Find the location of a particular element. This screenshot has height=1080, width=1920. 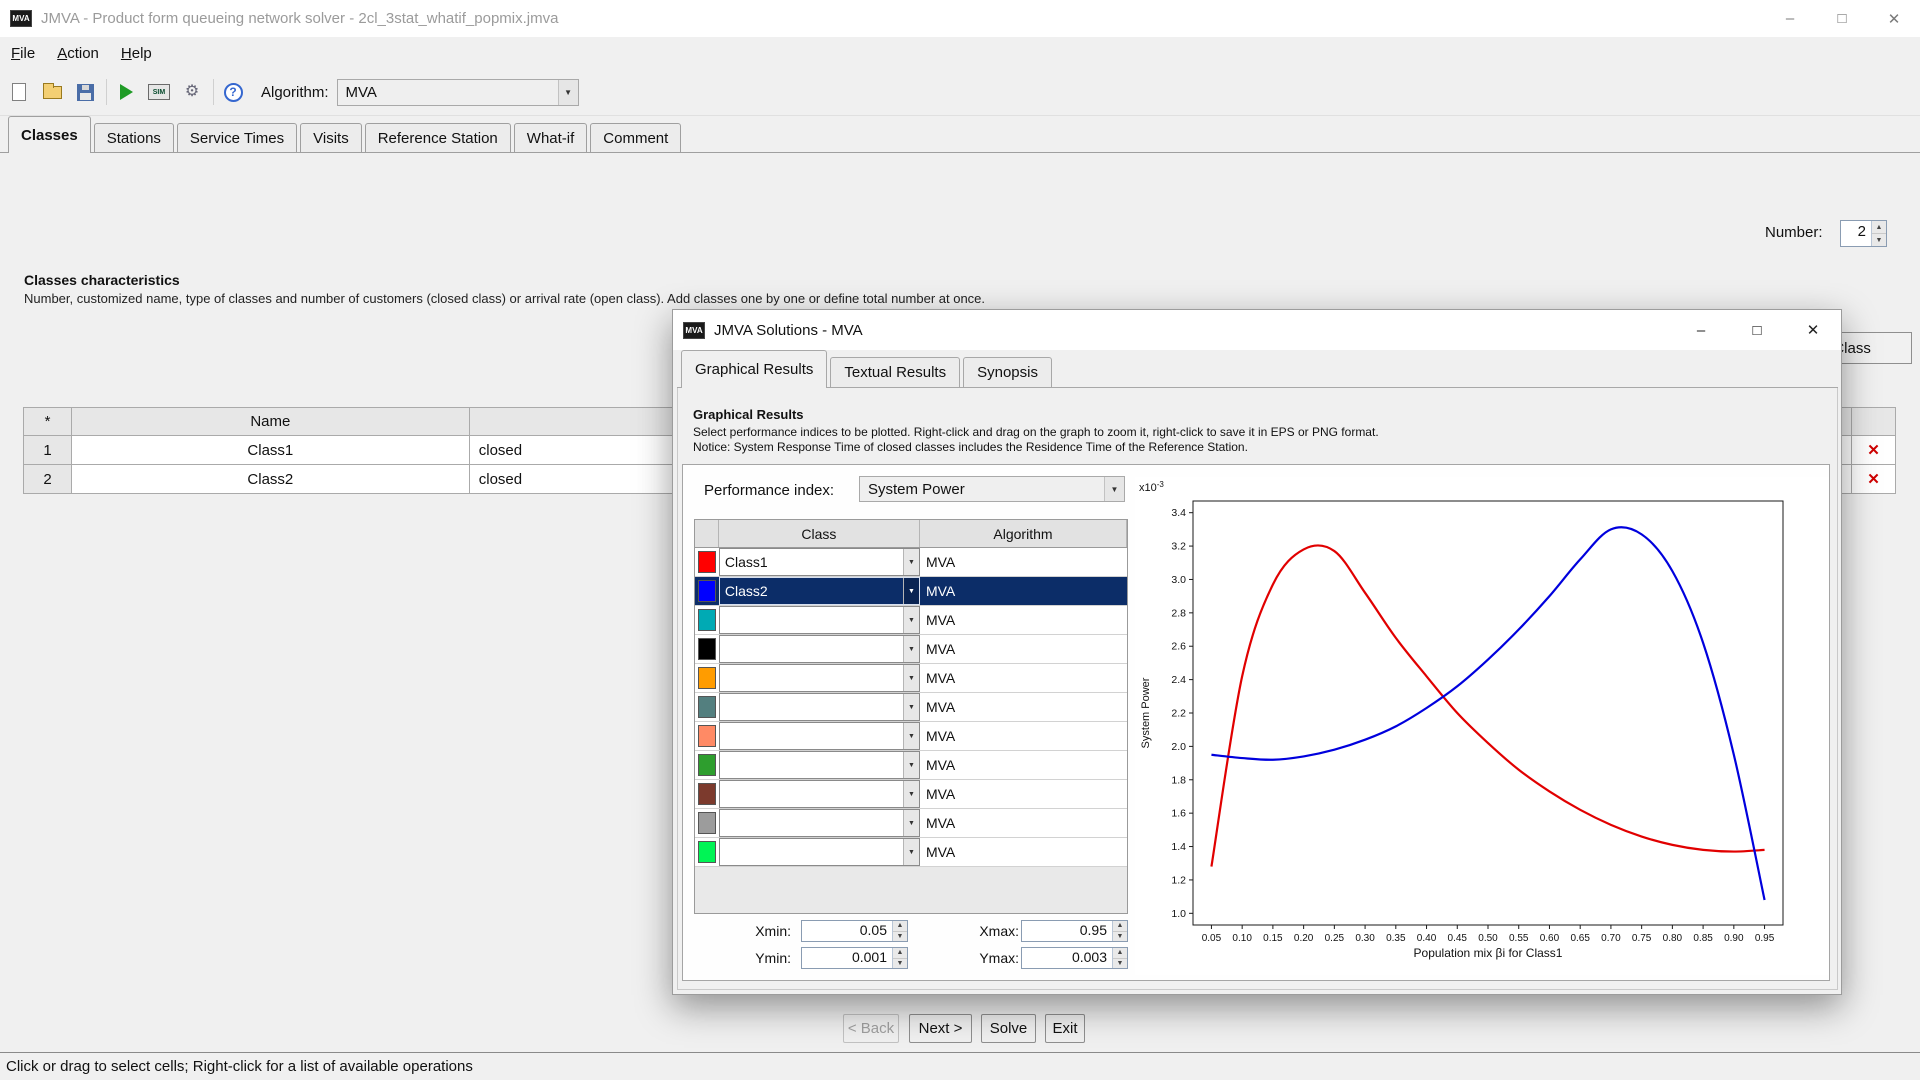

new-file-button is located at coordinates (19, 92).